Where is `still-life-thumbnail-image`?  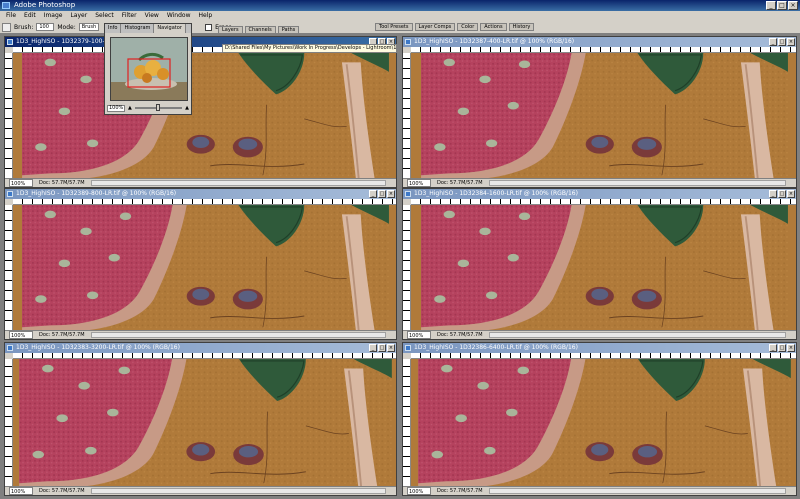
still-life-thumbnail-image is located at coordinates (149, 69).